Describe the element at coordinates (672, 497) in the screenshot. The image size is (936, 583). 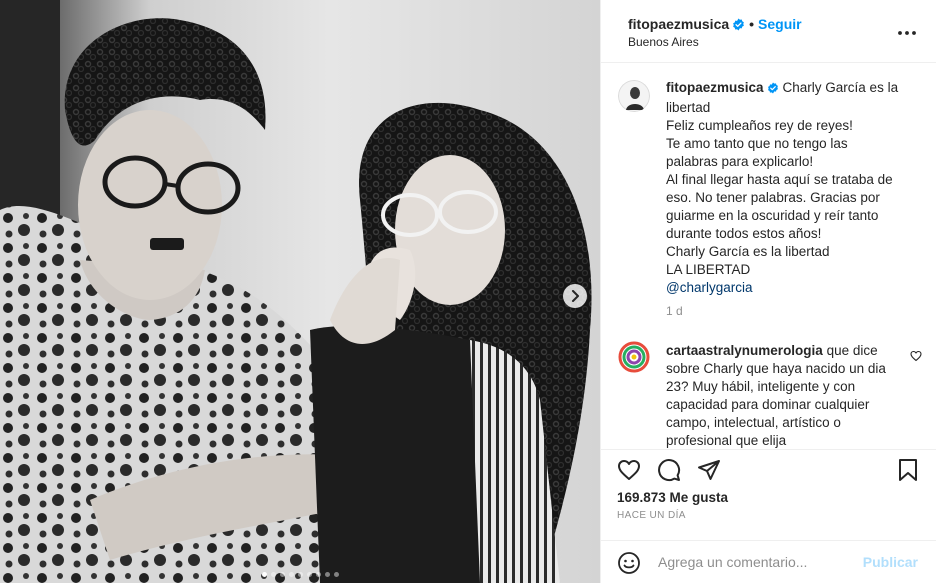
I see `likes-count: 169.873 Me gusta` at that location.